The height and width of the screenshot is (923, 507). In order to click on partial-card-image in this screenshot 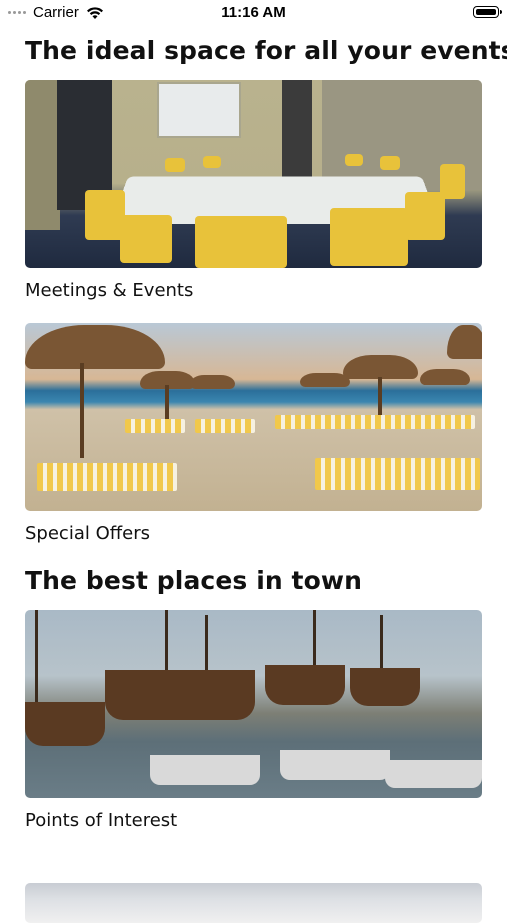, I will do `click(253, 903)`.